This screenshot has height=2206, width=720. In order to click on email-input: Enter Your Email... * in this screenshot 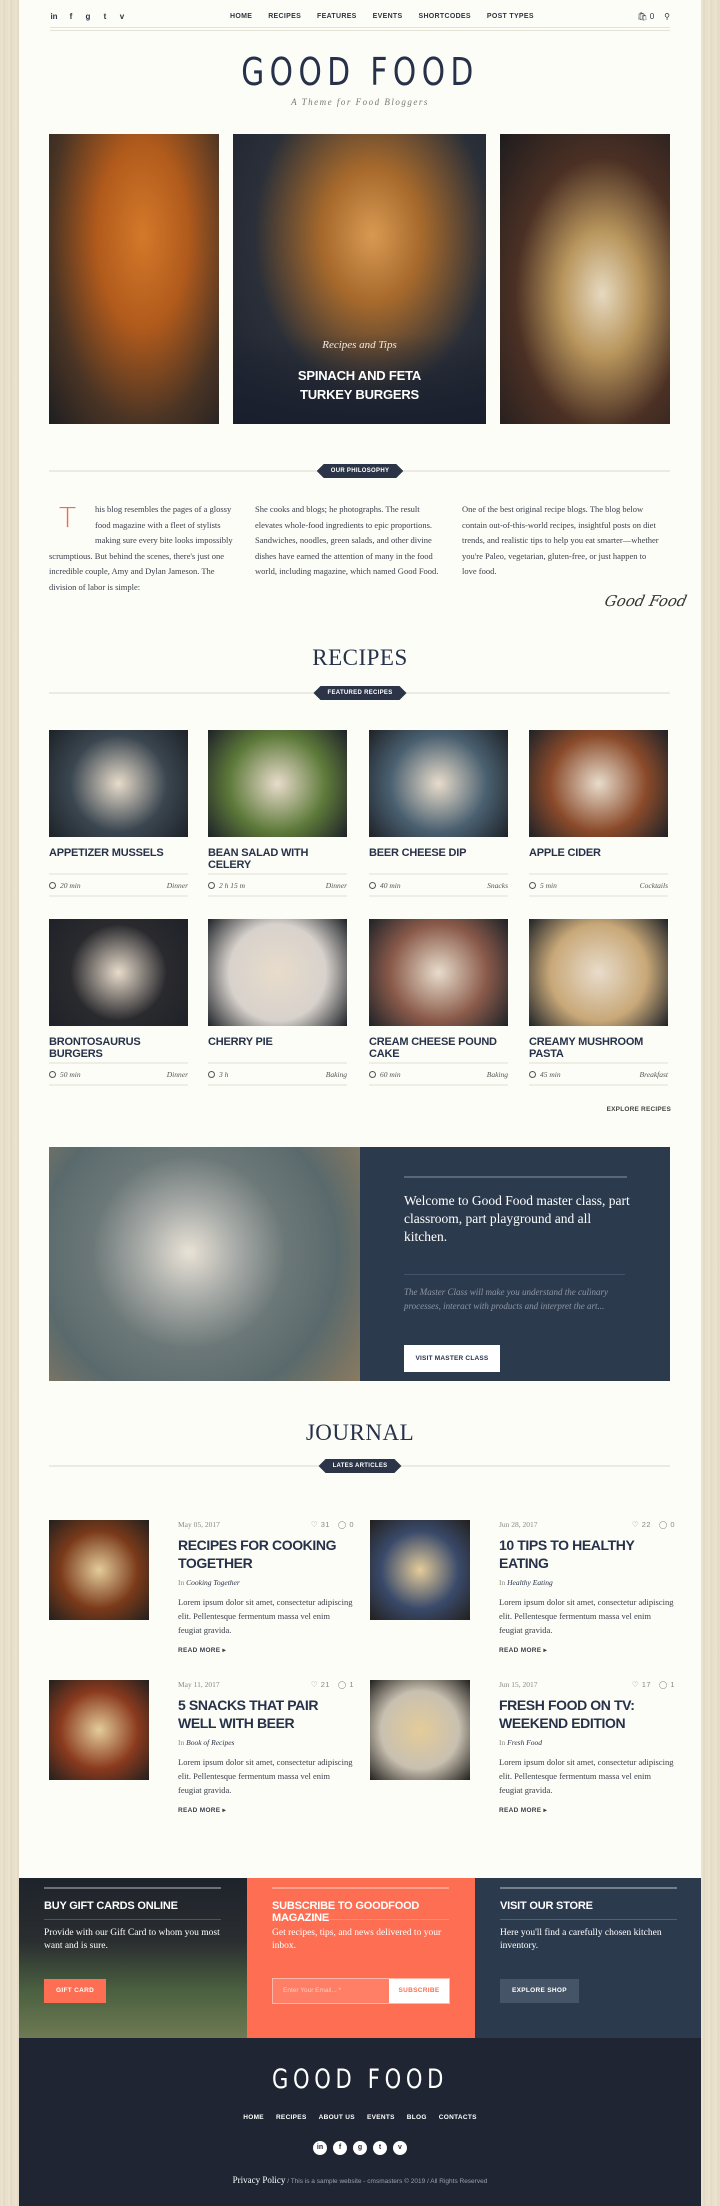, I will do `click(331, 1991)`.